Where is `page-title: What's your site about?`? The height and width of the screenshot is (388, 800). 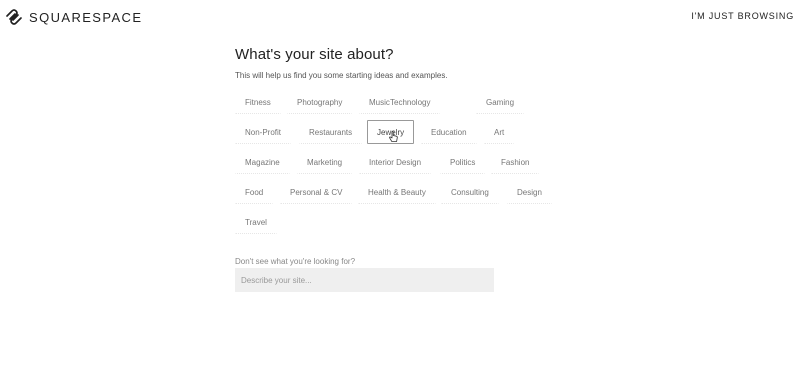
page-title: What's your site about? is located at coordinates (314, 54).